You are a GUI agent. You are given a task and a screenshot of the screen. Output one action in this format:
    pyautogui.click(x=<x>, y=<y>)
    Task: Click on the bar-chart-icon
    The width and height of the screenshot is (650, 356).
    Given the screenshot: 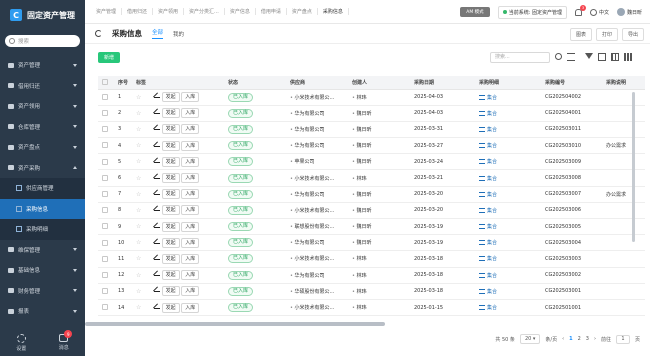 What is the action you would take?
    pyautogui.click(x=628, y=57)
    